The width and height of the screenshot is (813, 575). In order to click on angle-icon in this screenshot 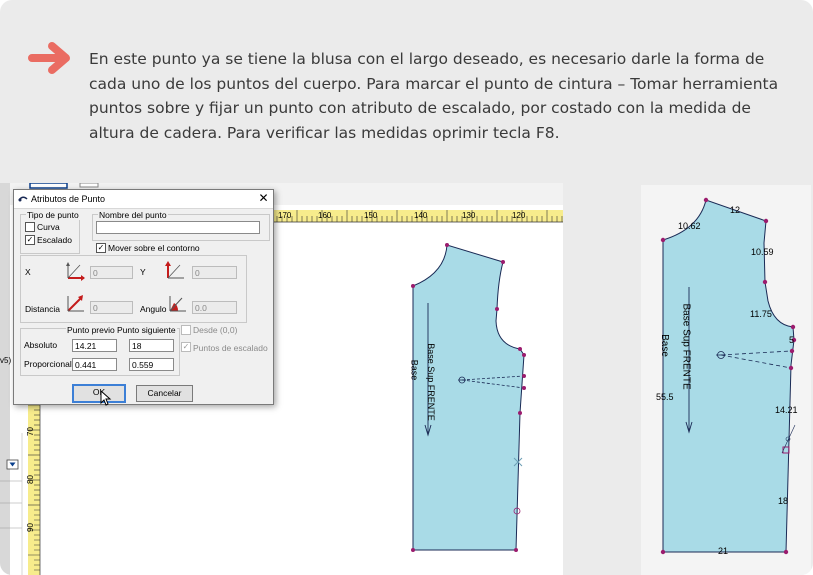, I will do `click(177, 304)`.